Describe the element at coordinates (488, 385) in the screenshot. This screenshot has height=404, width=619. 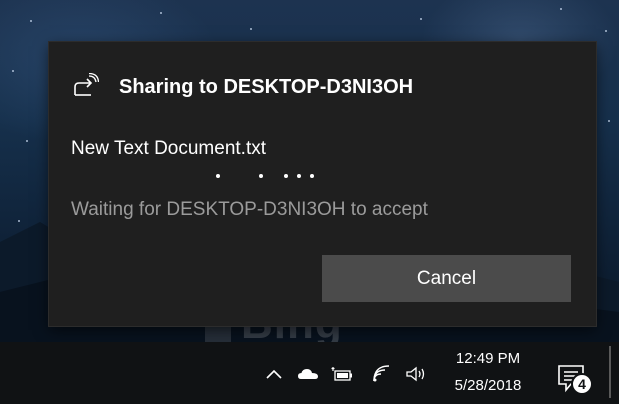
I see `clock-date: 5/28/2018` at that location.